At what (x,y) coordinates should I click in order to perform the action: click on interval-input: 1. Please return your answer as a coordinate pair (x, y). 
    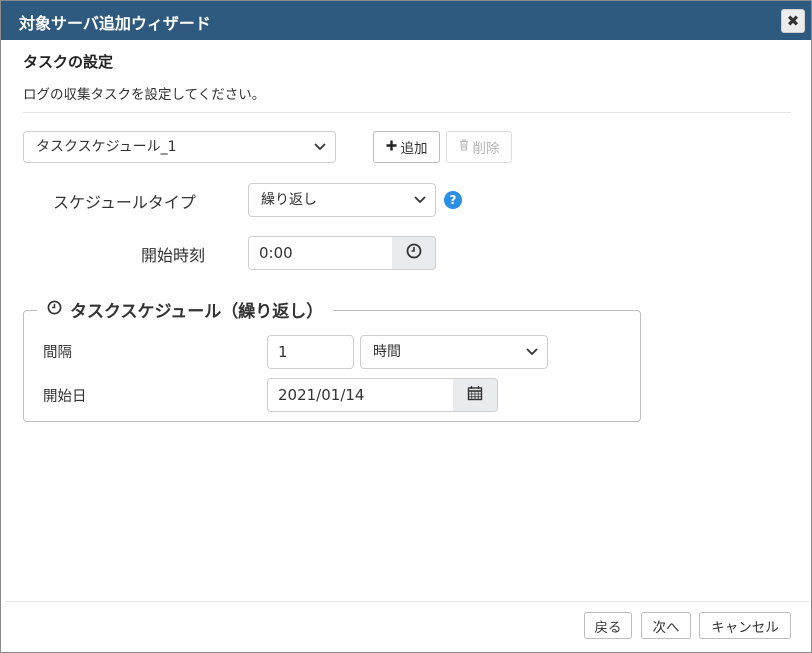
    Looking at the image, I should click on (310, 352).